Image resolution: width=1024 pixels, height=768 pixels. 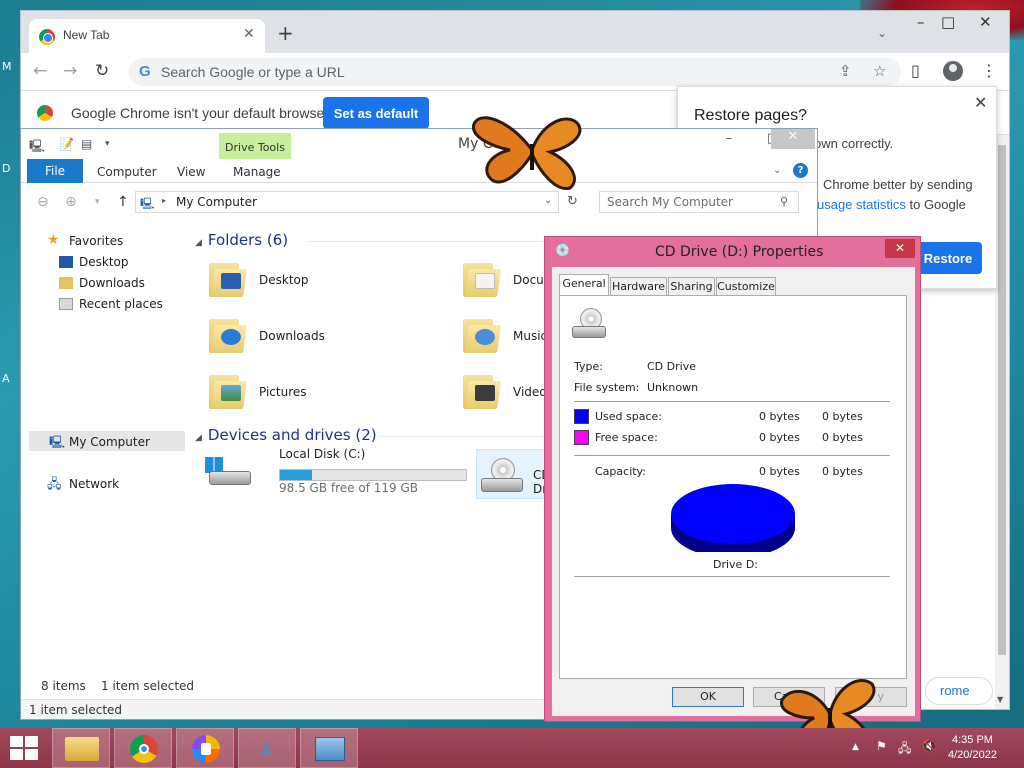 What do you see at coordinates (70, 71) in the screenshot?
I see `forward-arrow-icon: →` at bounding box center [70, 71].